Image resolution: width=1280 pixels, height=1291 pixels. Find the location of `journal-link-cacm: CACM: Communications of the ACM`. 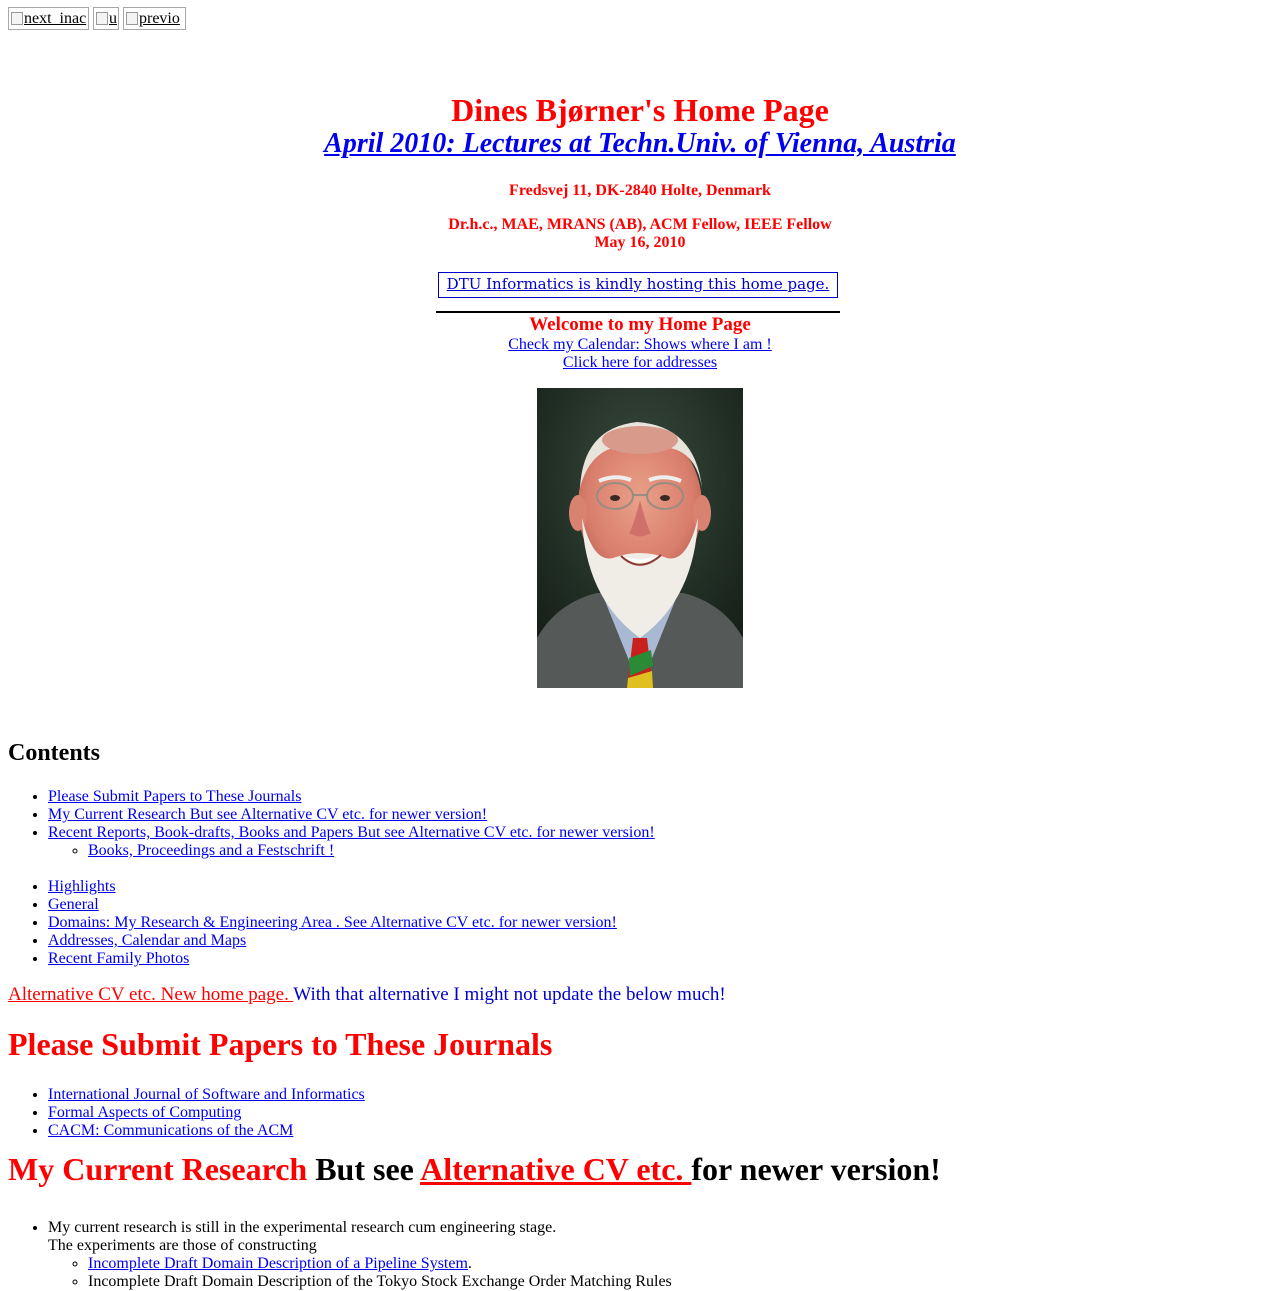

journal-link-cacm: CACM: Communications of the ACM is located at coordinates (170, 1130).